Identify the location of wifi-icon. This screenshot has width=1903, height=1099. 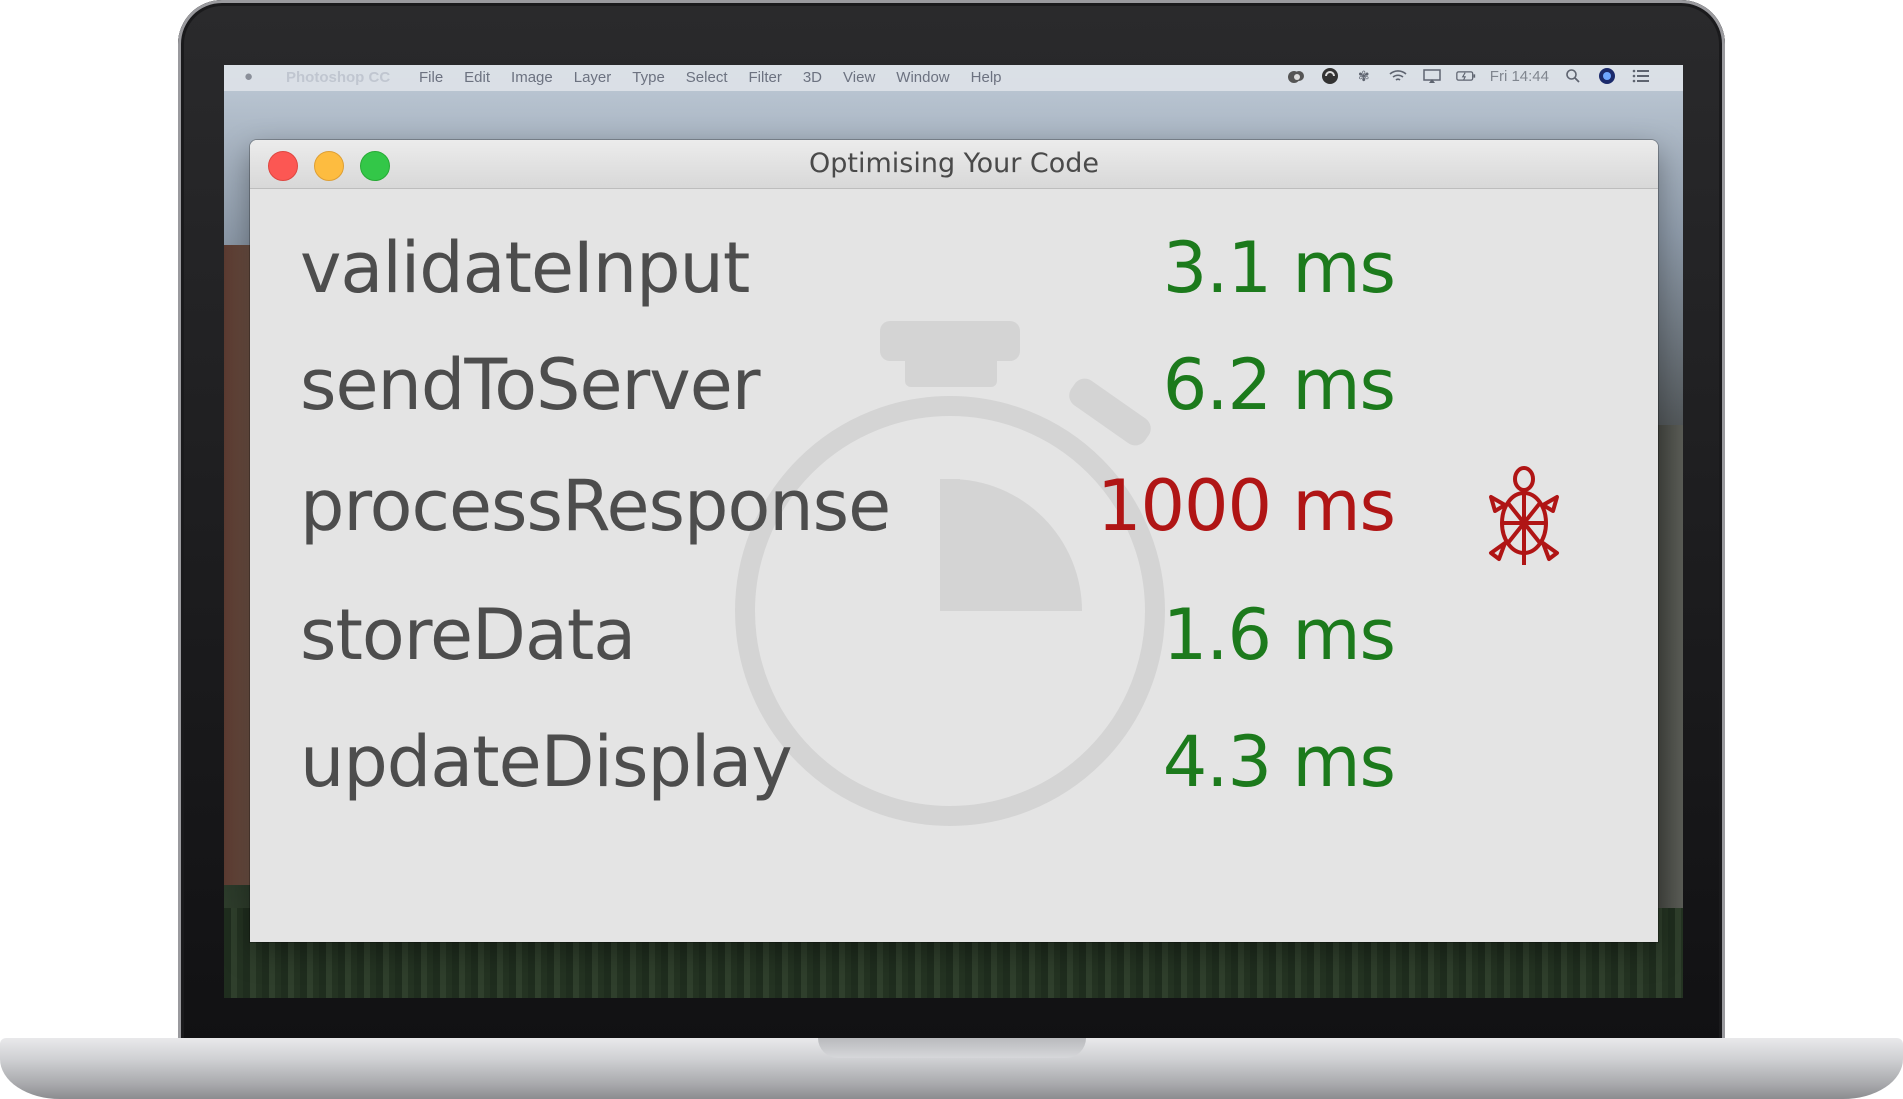
(1398, 76).